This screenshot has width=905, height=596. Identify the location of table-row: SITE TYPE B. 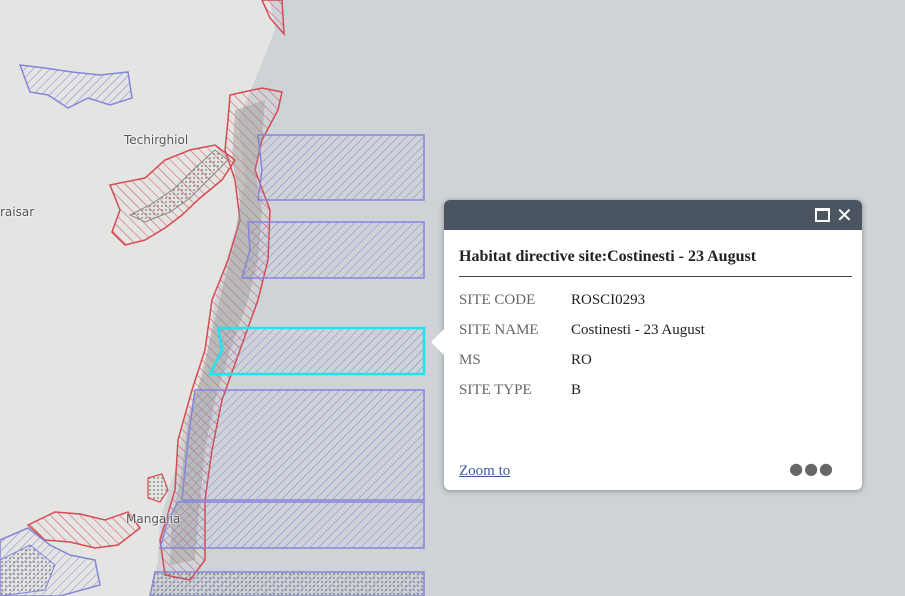
(582, 390).